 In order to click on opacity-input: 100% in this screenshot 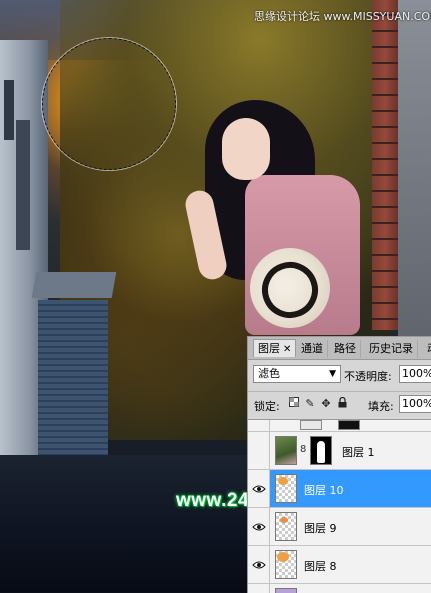, I will do `click(415, 374)`.